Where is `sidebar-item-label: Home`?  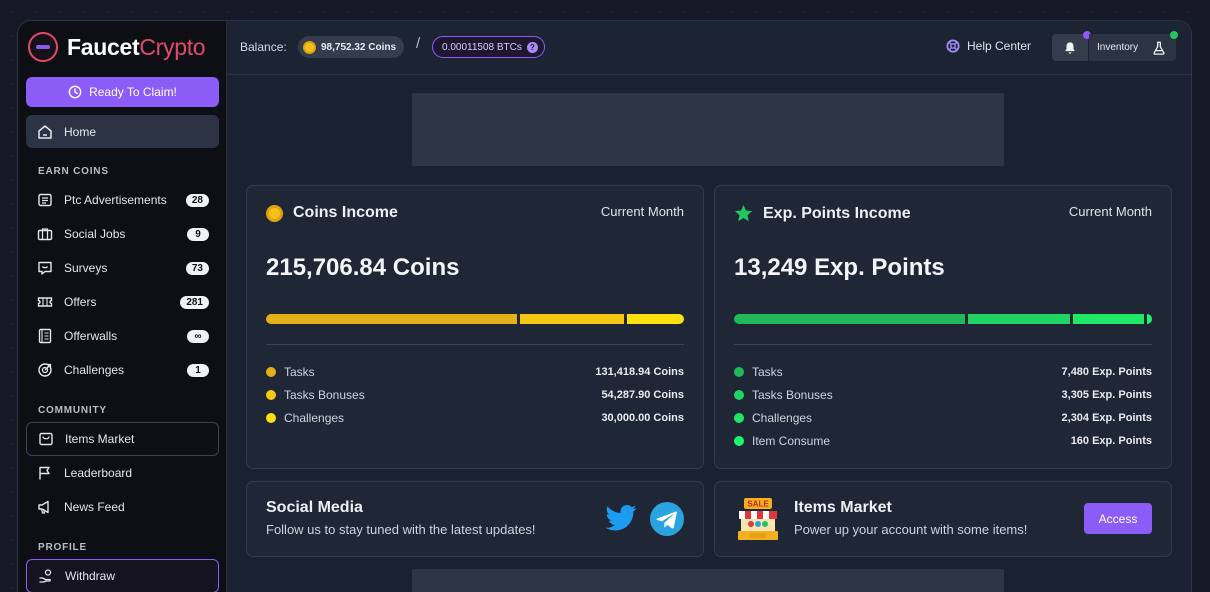 sidebar-item-label: Home is located at coordinates (80, 131).